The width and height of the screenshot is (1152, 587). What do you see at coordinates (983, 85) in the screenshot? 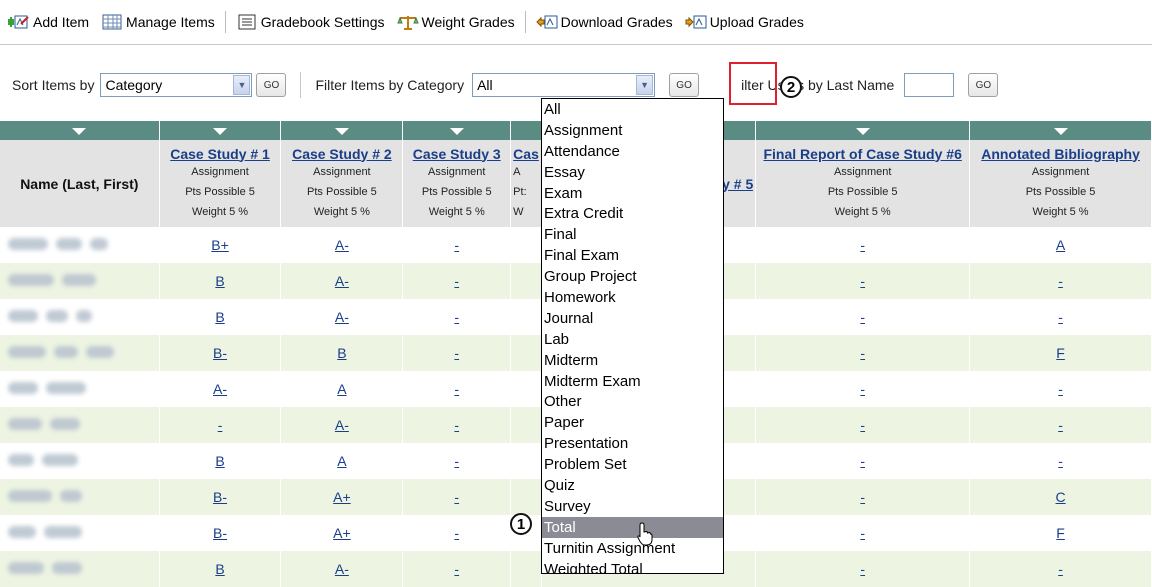
I see `filter-users-go-button: GO` at bounding box center [983, 85].